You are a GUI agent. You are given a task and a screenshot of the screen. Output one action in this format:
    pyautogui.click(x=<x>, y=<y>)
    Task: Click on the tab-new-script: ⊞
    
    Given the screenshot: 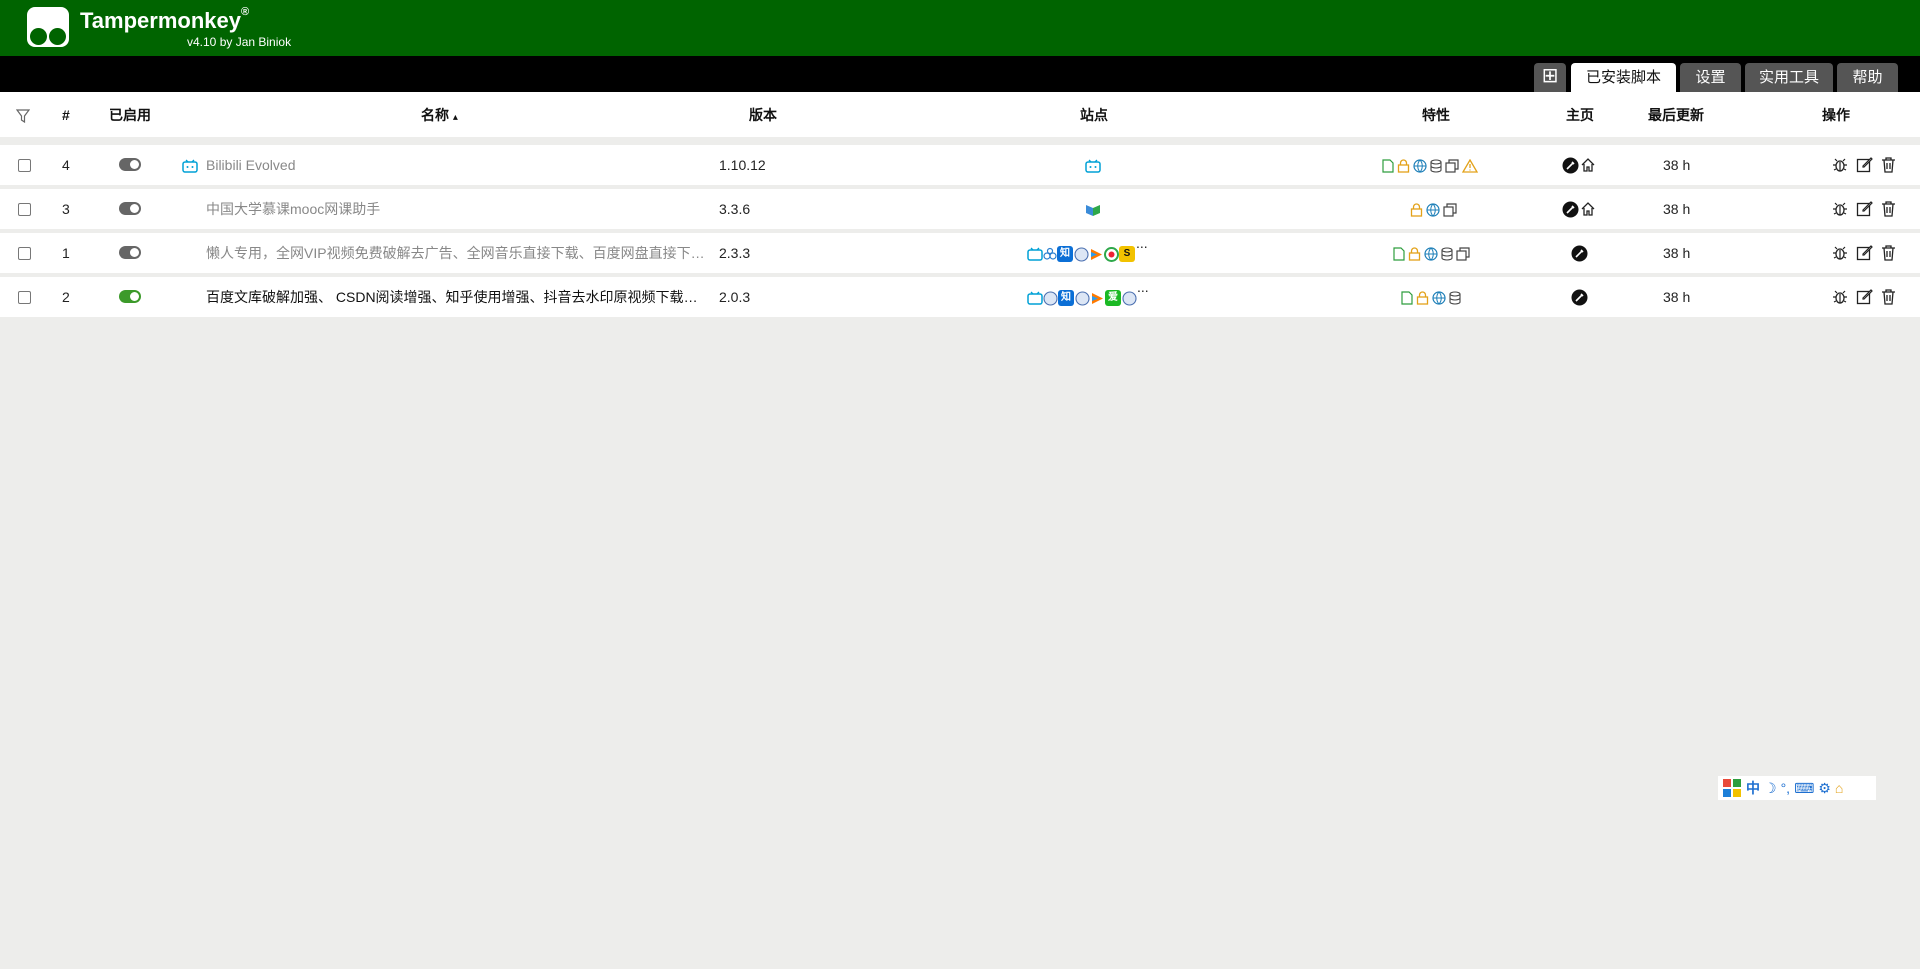 What is the action you would take?
    pyautogui.click(x=1550, y=77)
    